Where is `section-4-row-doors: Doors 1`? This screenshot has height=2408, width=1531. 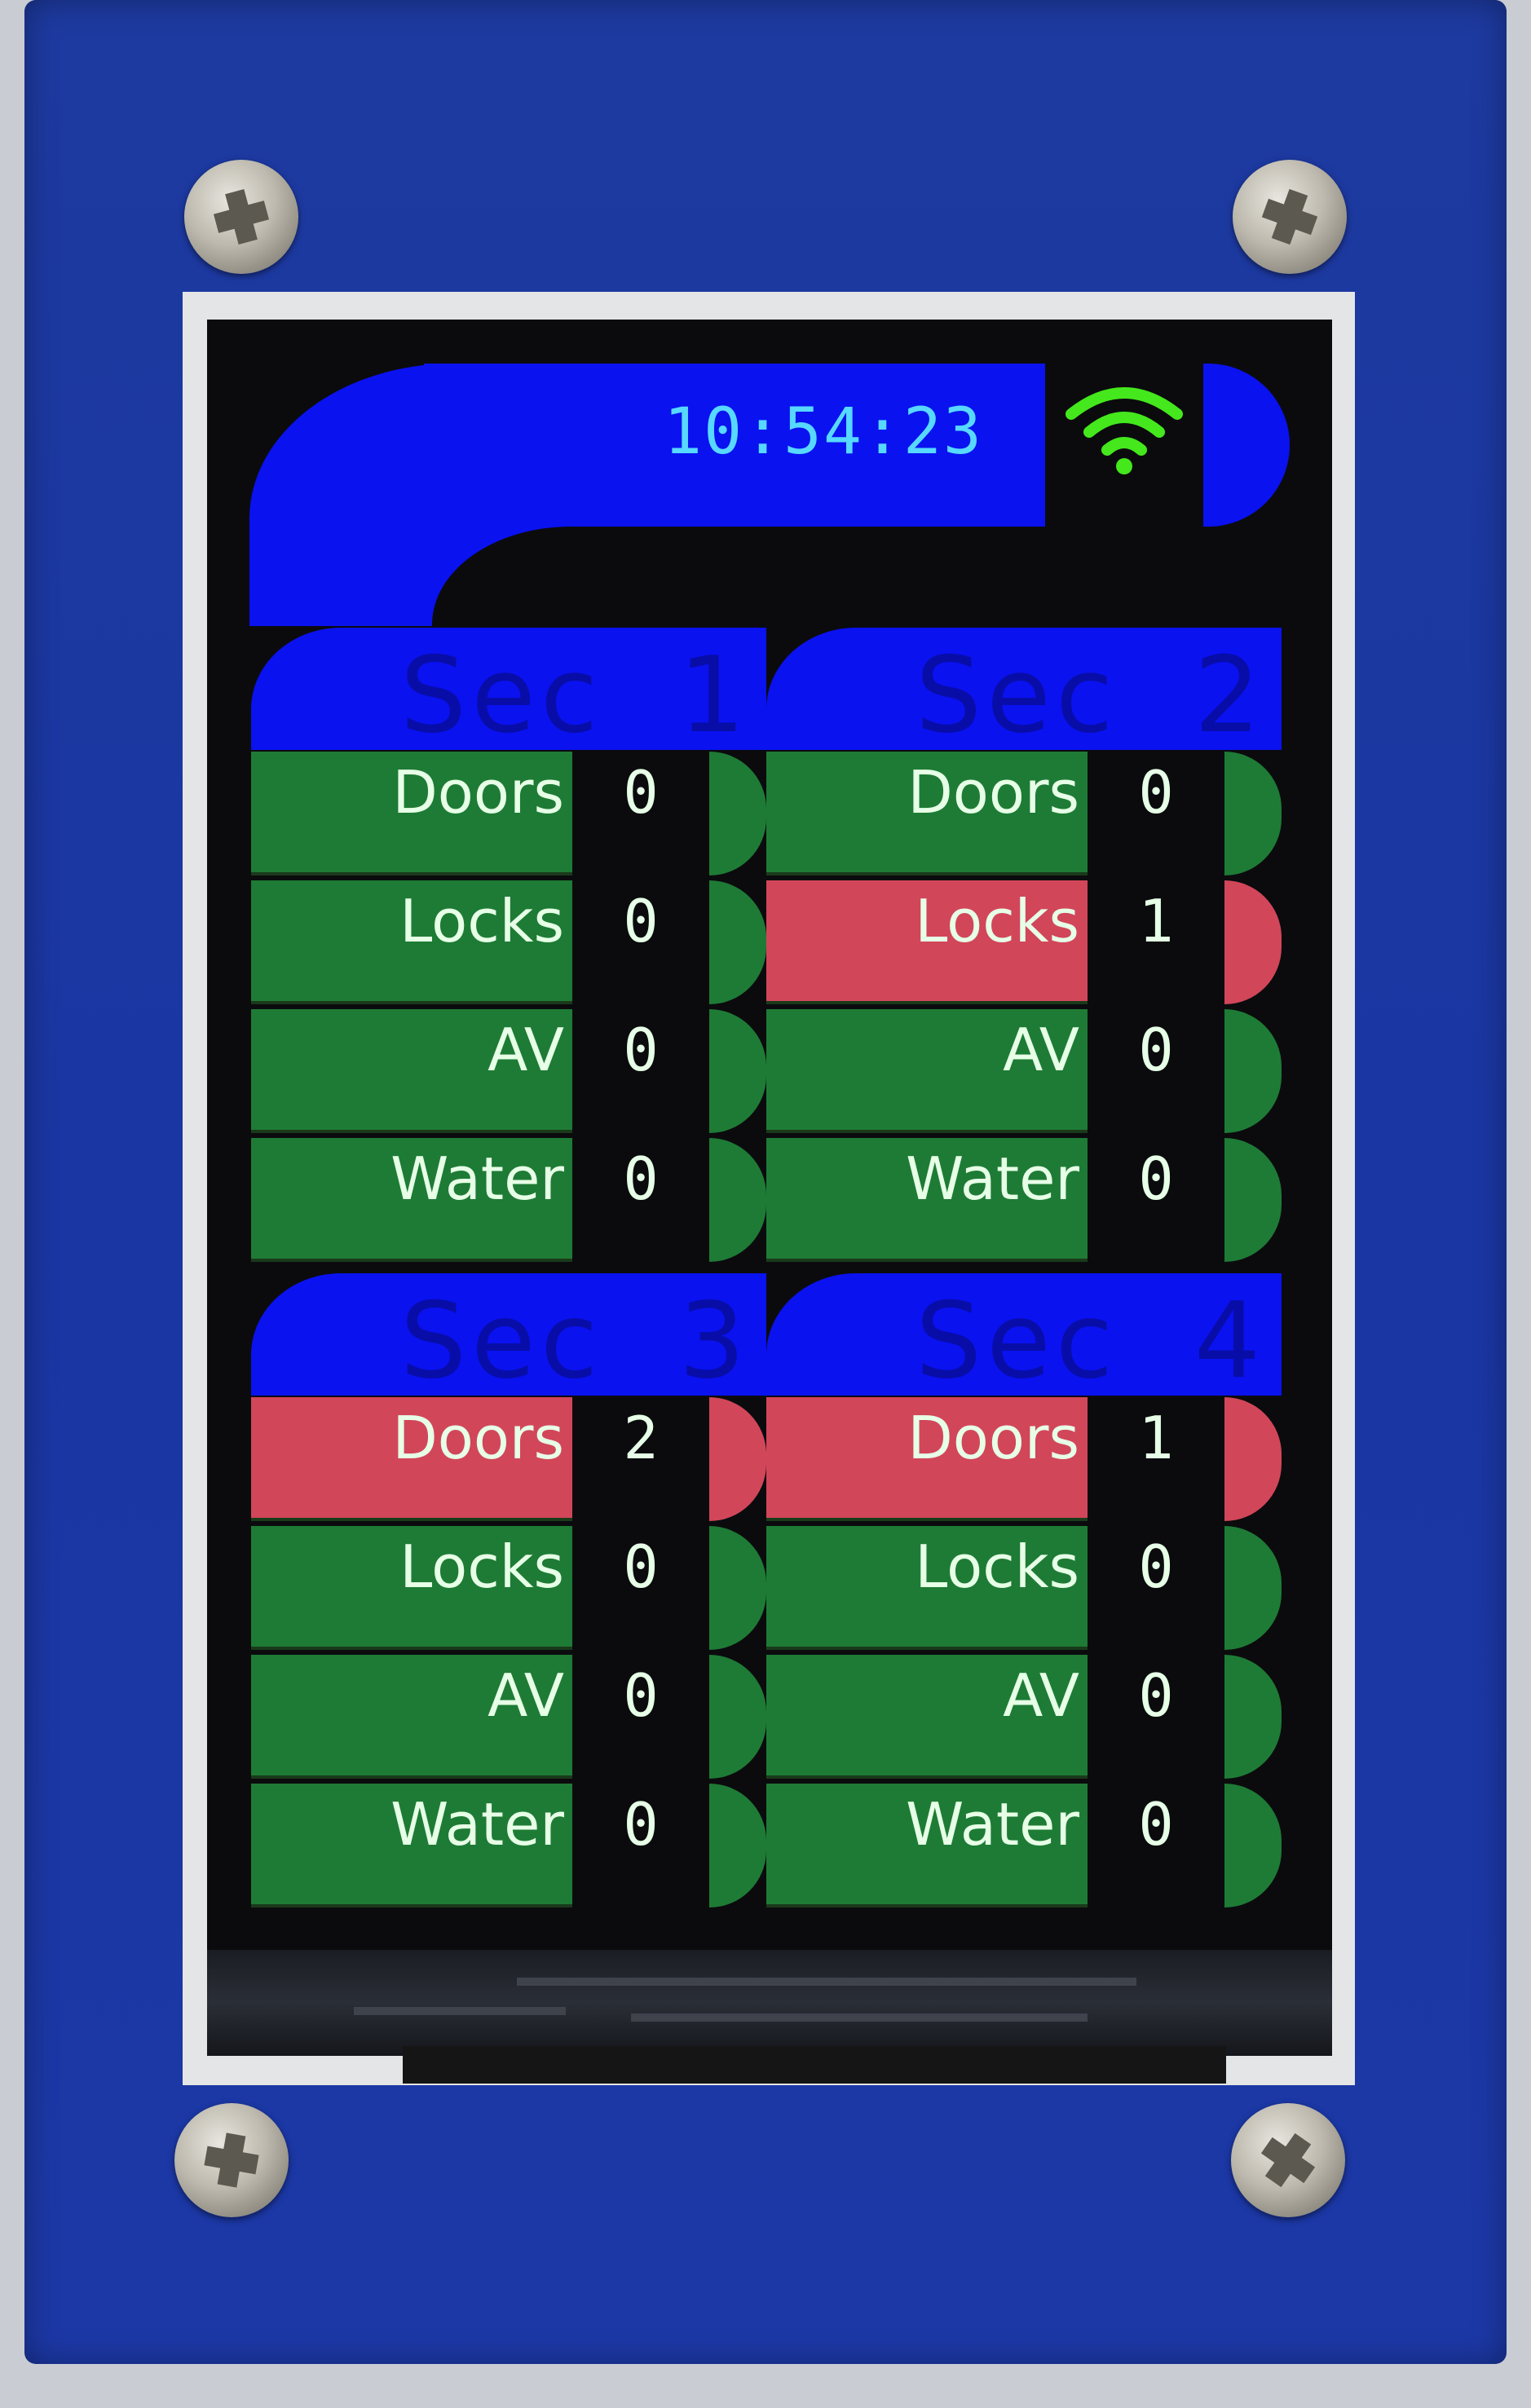
section-4-row-doors: Doors 1 is located at coordinates (1024, 1459).